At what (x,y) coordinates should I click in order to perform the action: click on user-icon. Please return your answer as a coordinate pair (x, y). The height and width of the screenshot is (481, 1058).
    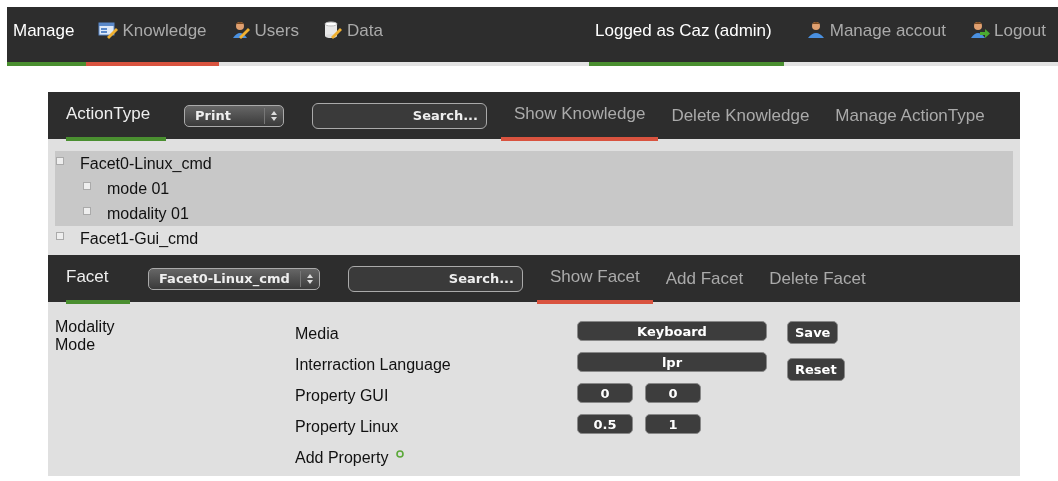
    Looking at the image, I should click on (815, 30).